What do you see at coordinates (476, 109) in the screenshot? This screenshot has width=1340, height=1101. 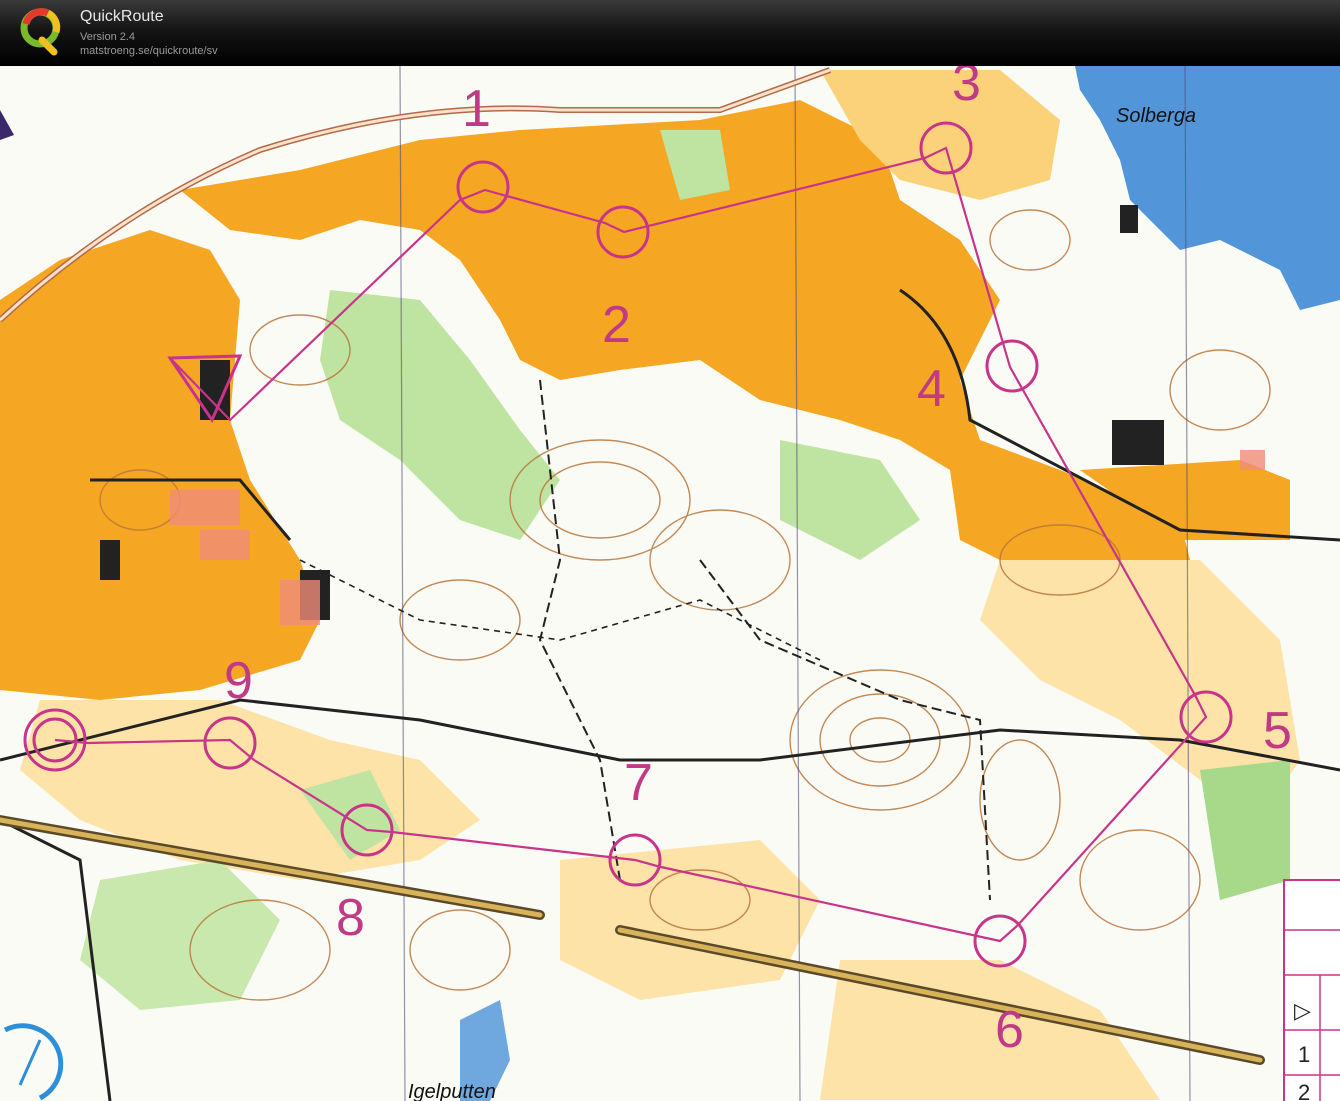 I see `control-number-1: 1` at bounding box center [476, 109].